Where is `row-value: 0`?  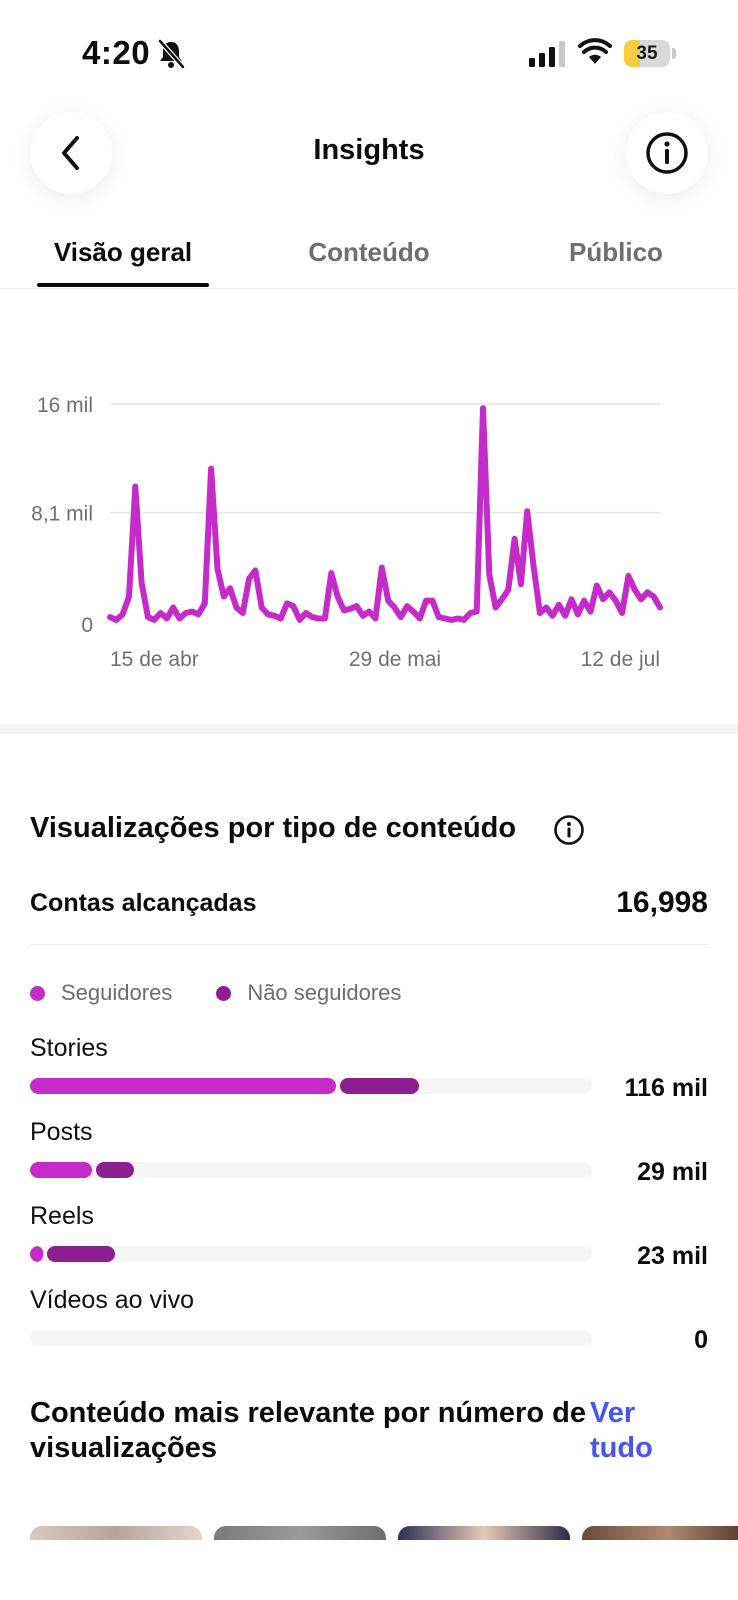 row-value: 0 is located at coordinates (701, 1340).